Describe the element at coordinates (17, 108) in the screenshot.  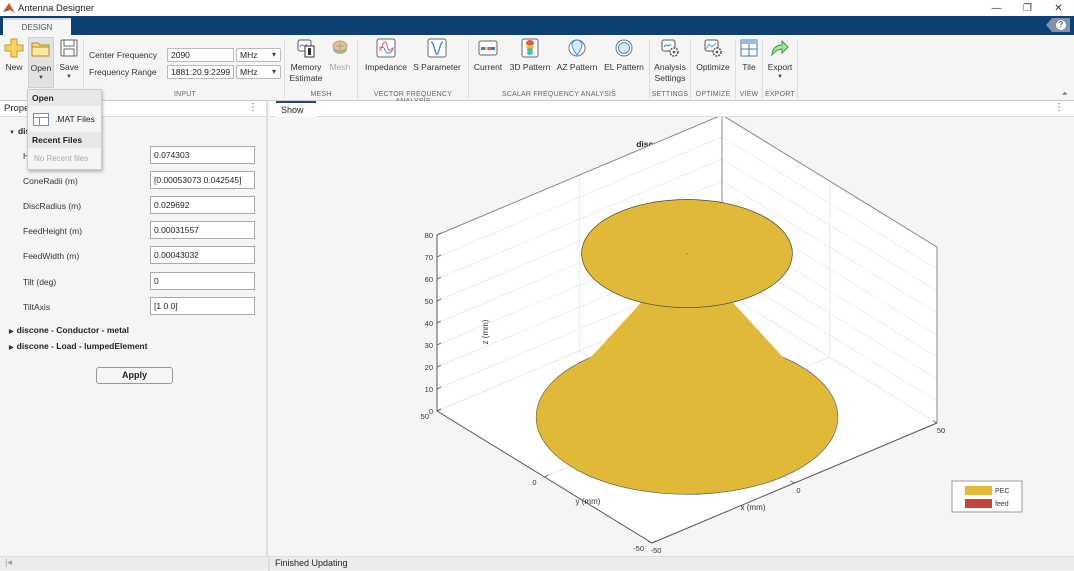
I see `properties-title: Prope` at that location.